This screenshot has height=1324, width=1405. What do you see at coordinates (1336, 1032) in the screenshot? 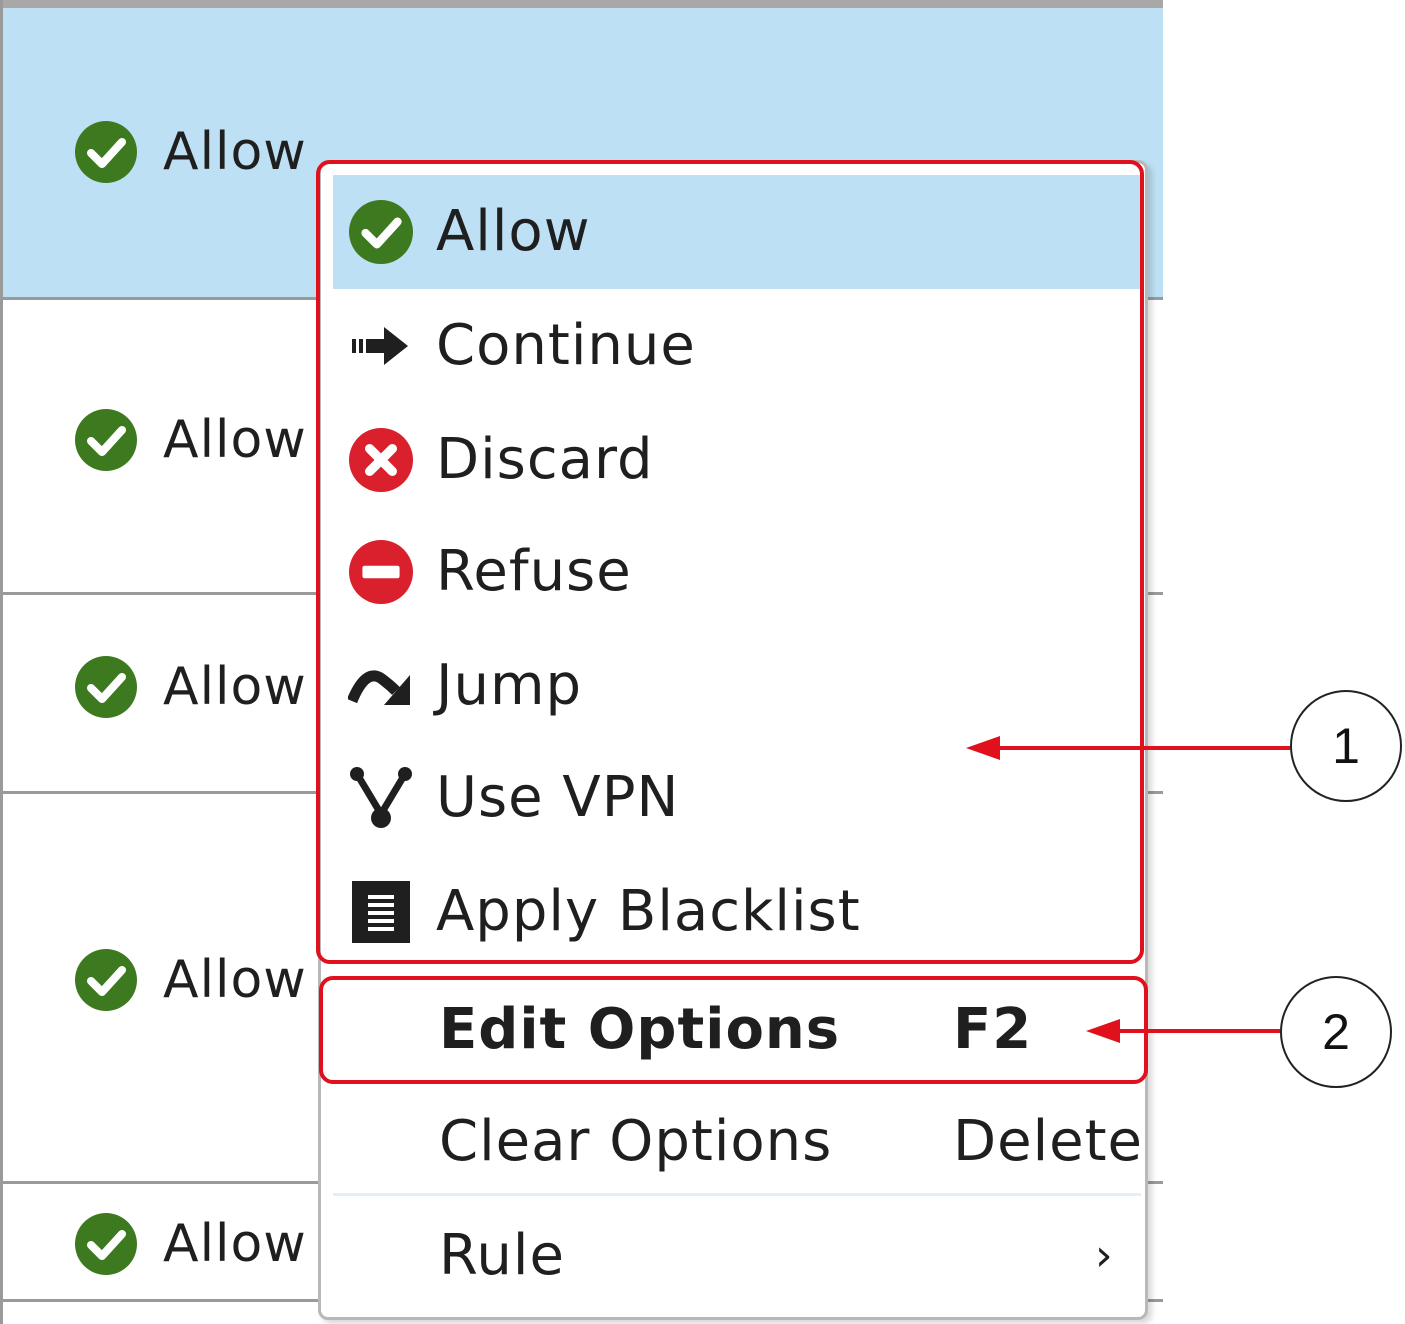
I see `callout-badge-2: 2` at bounding box center [1336, 1032].